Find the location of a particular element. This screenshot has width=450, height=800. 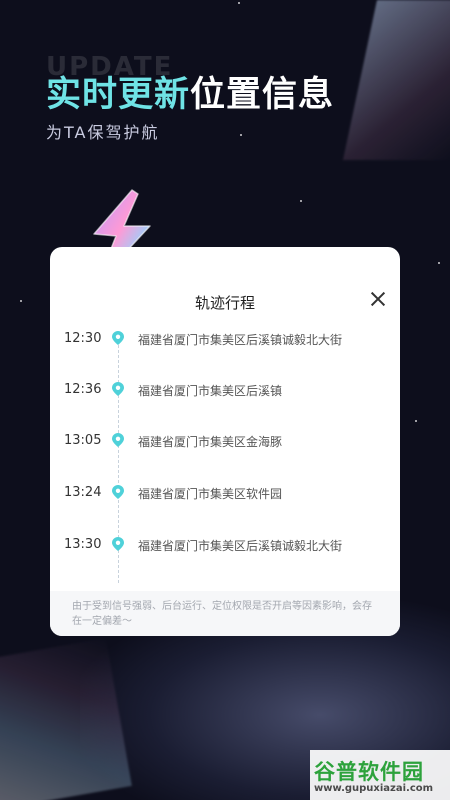

timeline-item: 12:36 福建省厦门市集美区后溪镇 is located at coordinates (225, 390).